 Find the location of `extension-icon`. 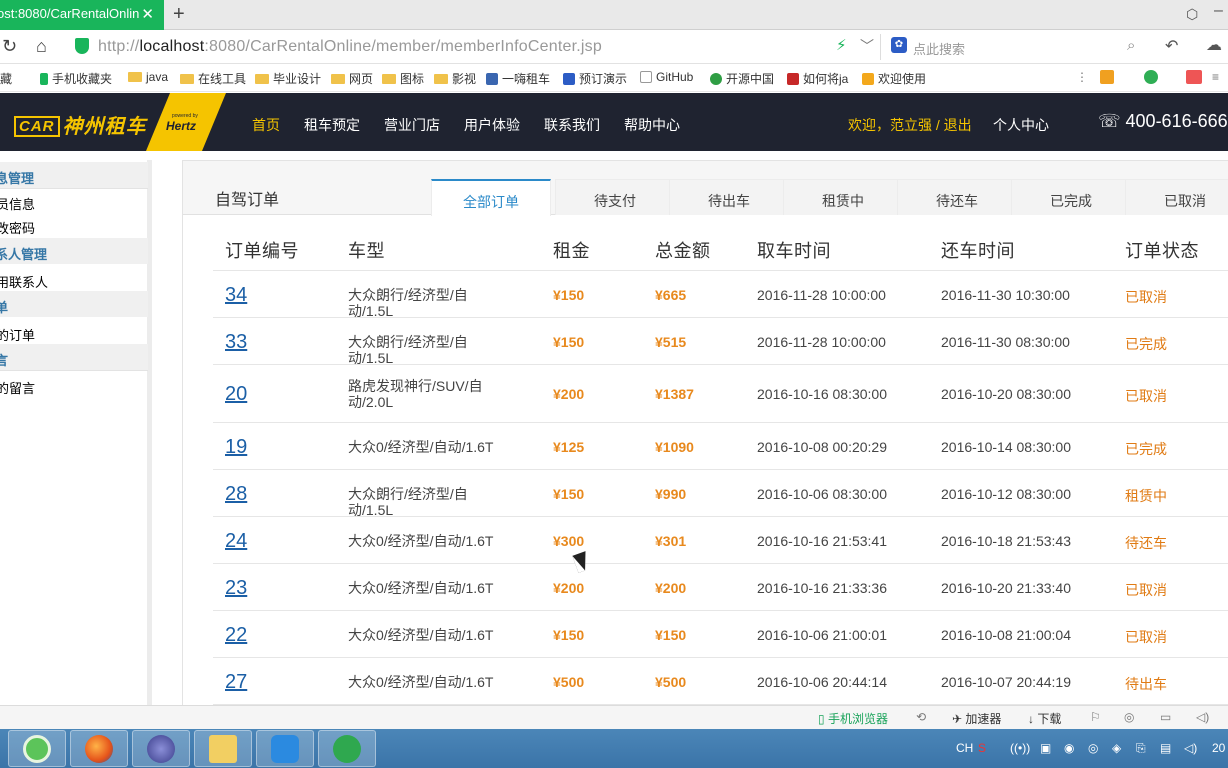

extension-icon is located at coordinates (1153, 77).